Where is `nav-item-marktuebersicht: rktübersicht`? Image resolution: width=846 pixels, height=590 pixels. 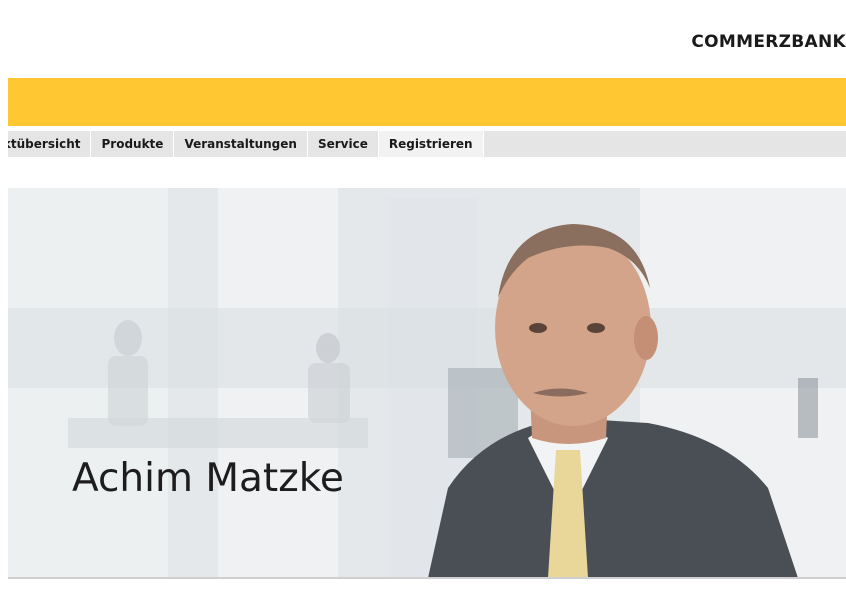 nav-item-marktuebersicht: rktübersicht is located at coordinates (50, 144).